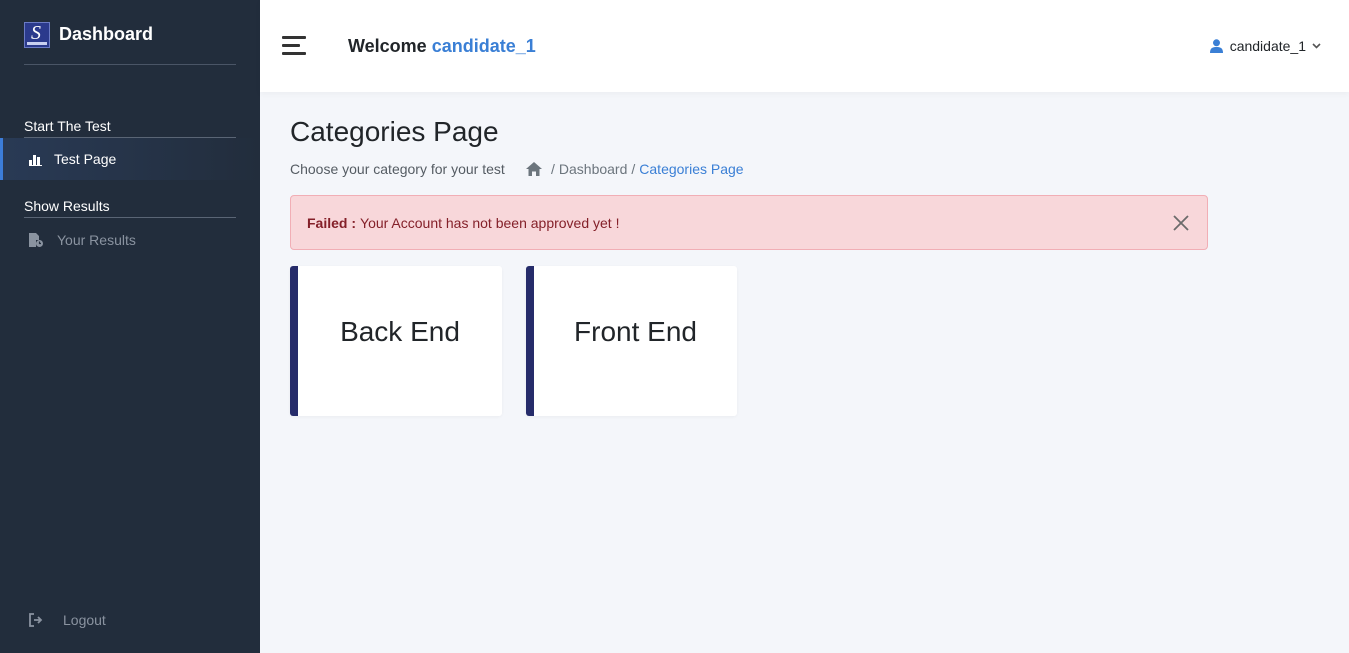 This screenshot has width=1349, height=653. What do you see at coordinates (294, 46) in the screenshot?
I see `menu-toggle-icon` at bounding box center [294, 46].